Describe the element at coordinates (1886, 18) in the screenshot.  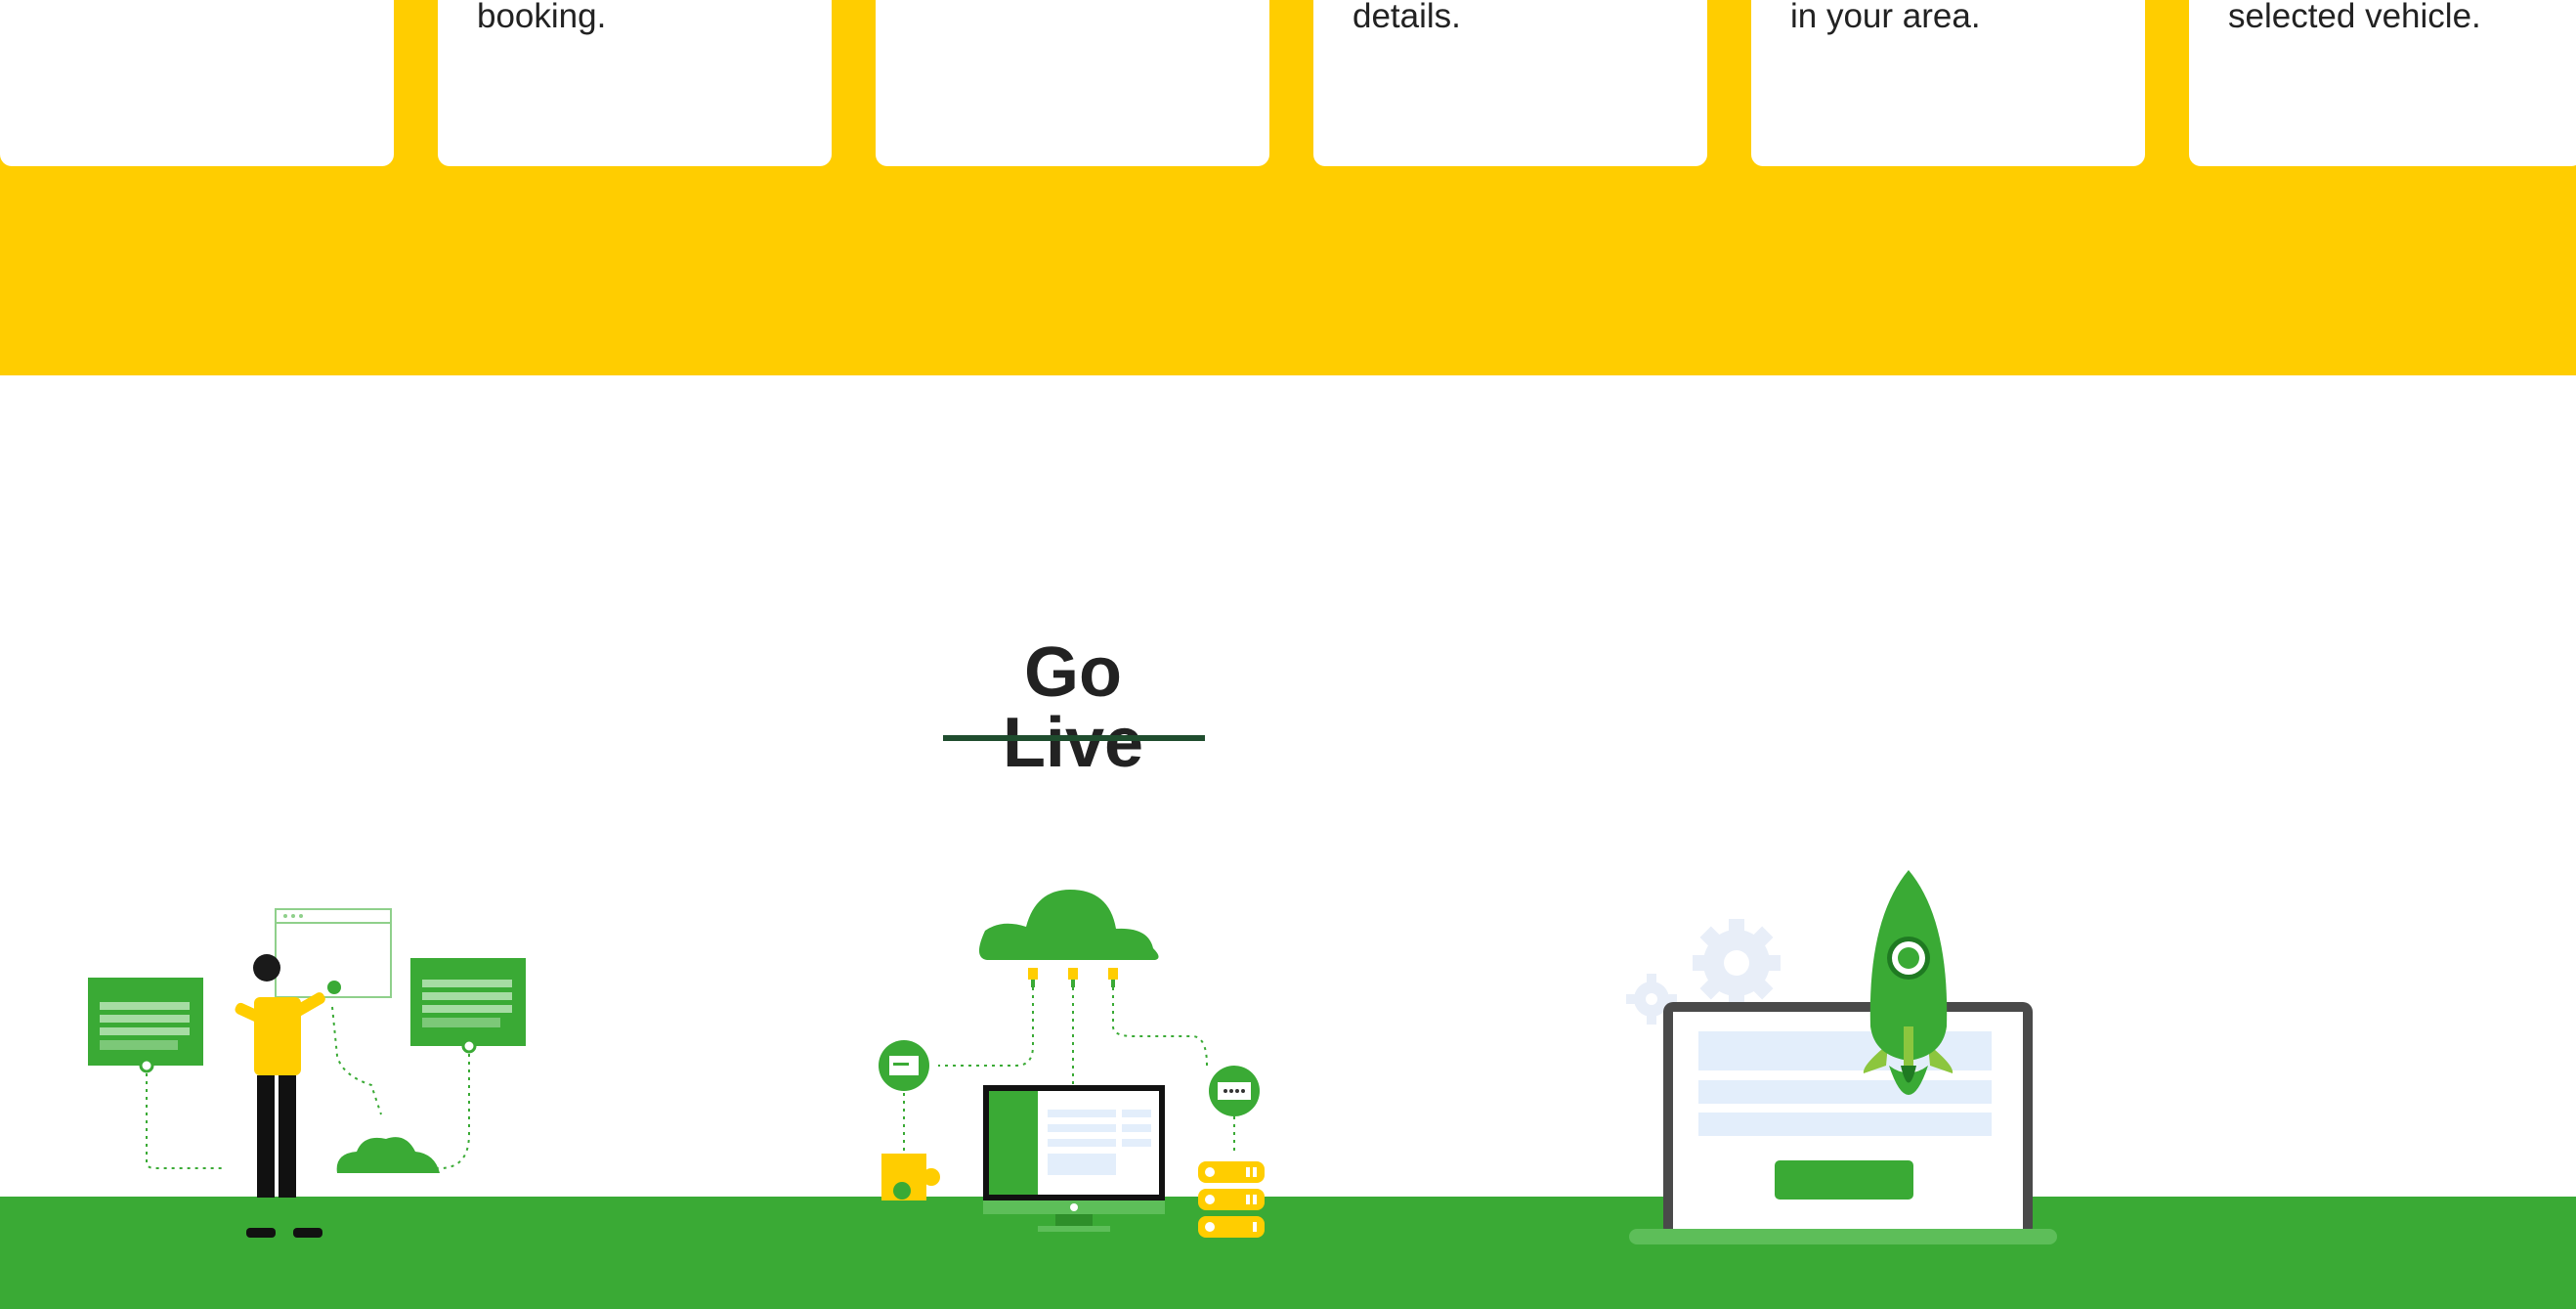
I see `step-card-text: in your area.` at that location.